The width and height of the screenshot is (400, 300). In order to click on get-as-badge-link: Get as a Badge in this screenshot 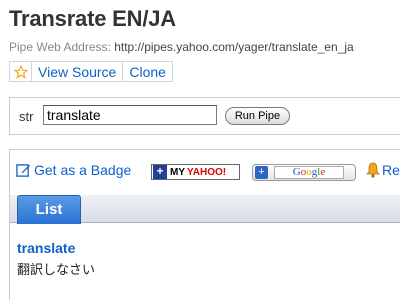, I will do `click(73, 170)`.